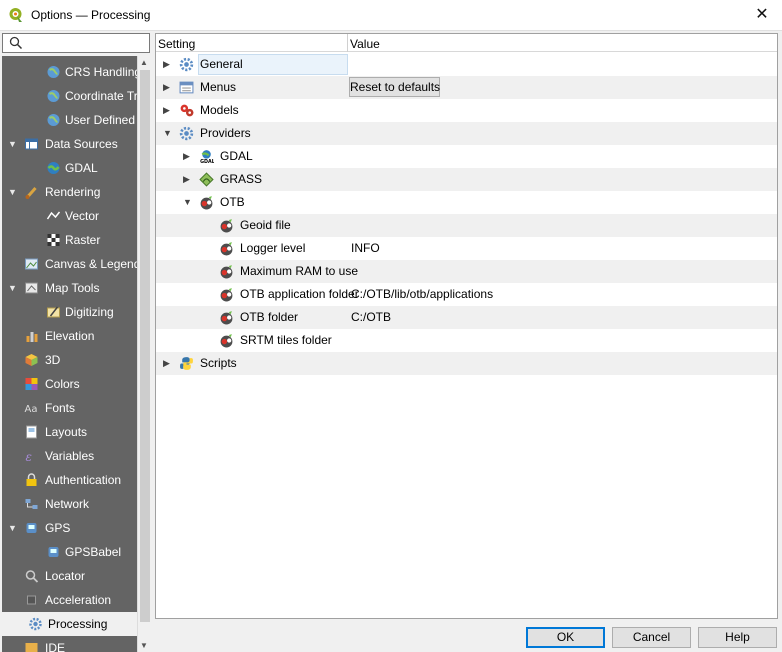 The height and width of the screenshot is (652, 782). Describe the element at coordinates (69, 408) in the screenshot. I see `sidebar-item-fonts: Aa Fonts` at that location.